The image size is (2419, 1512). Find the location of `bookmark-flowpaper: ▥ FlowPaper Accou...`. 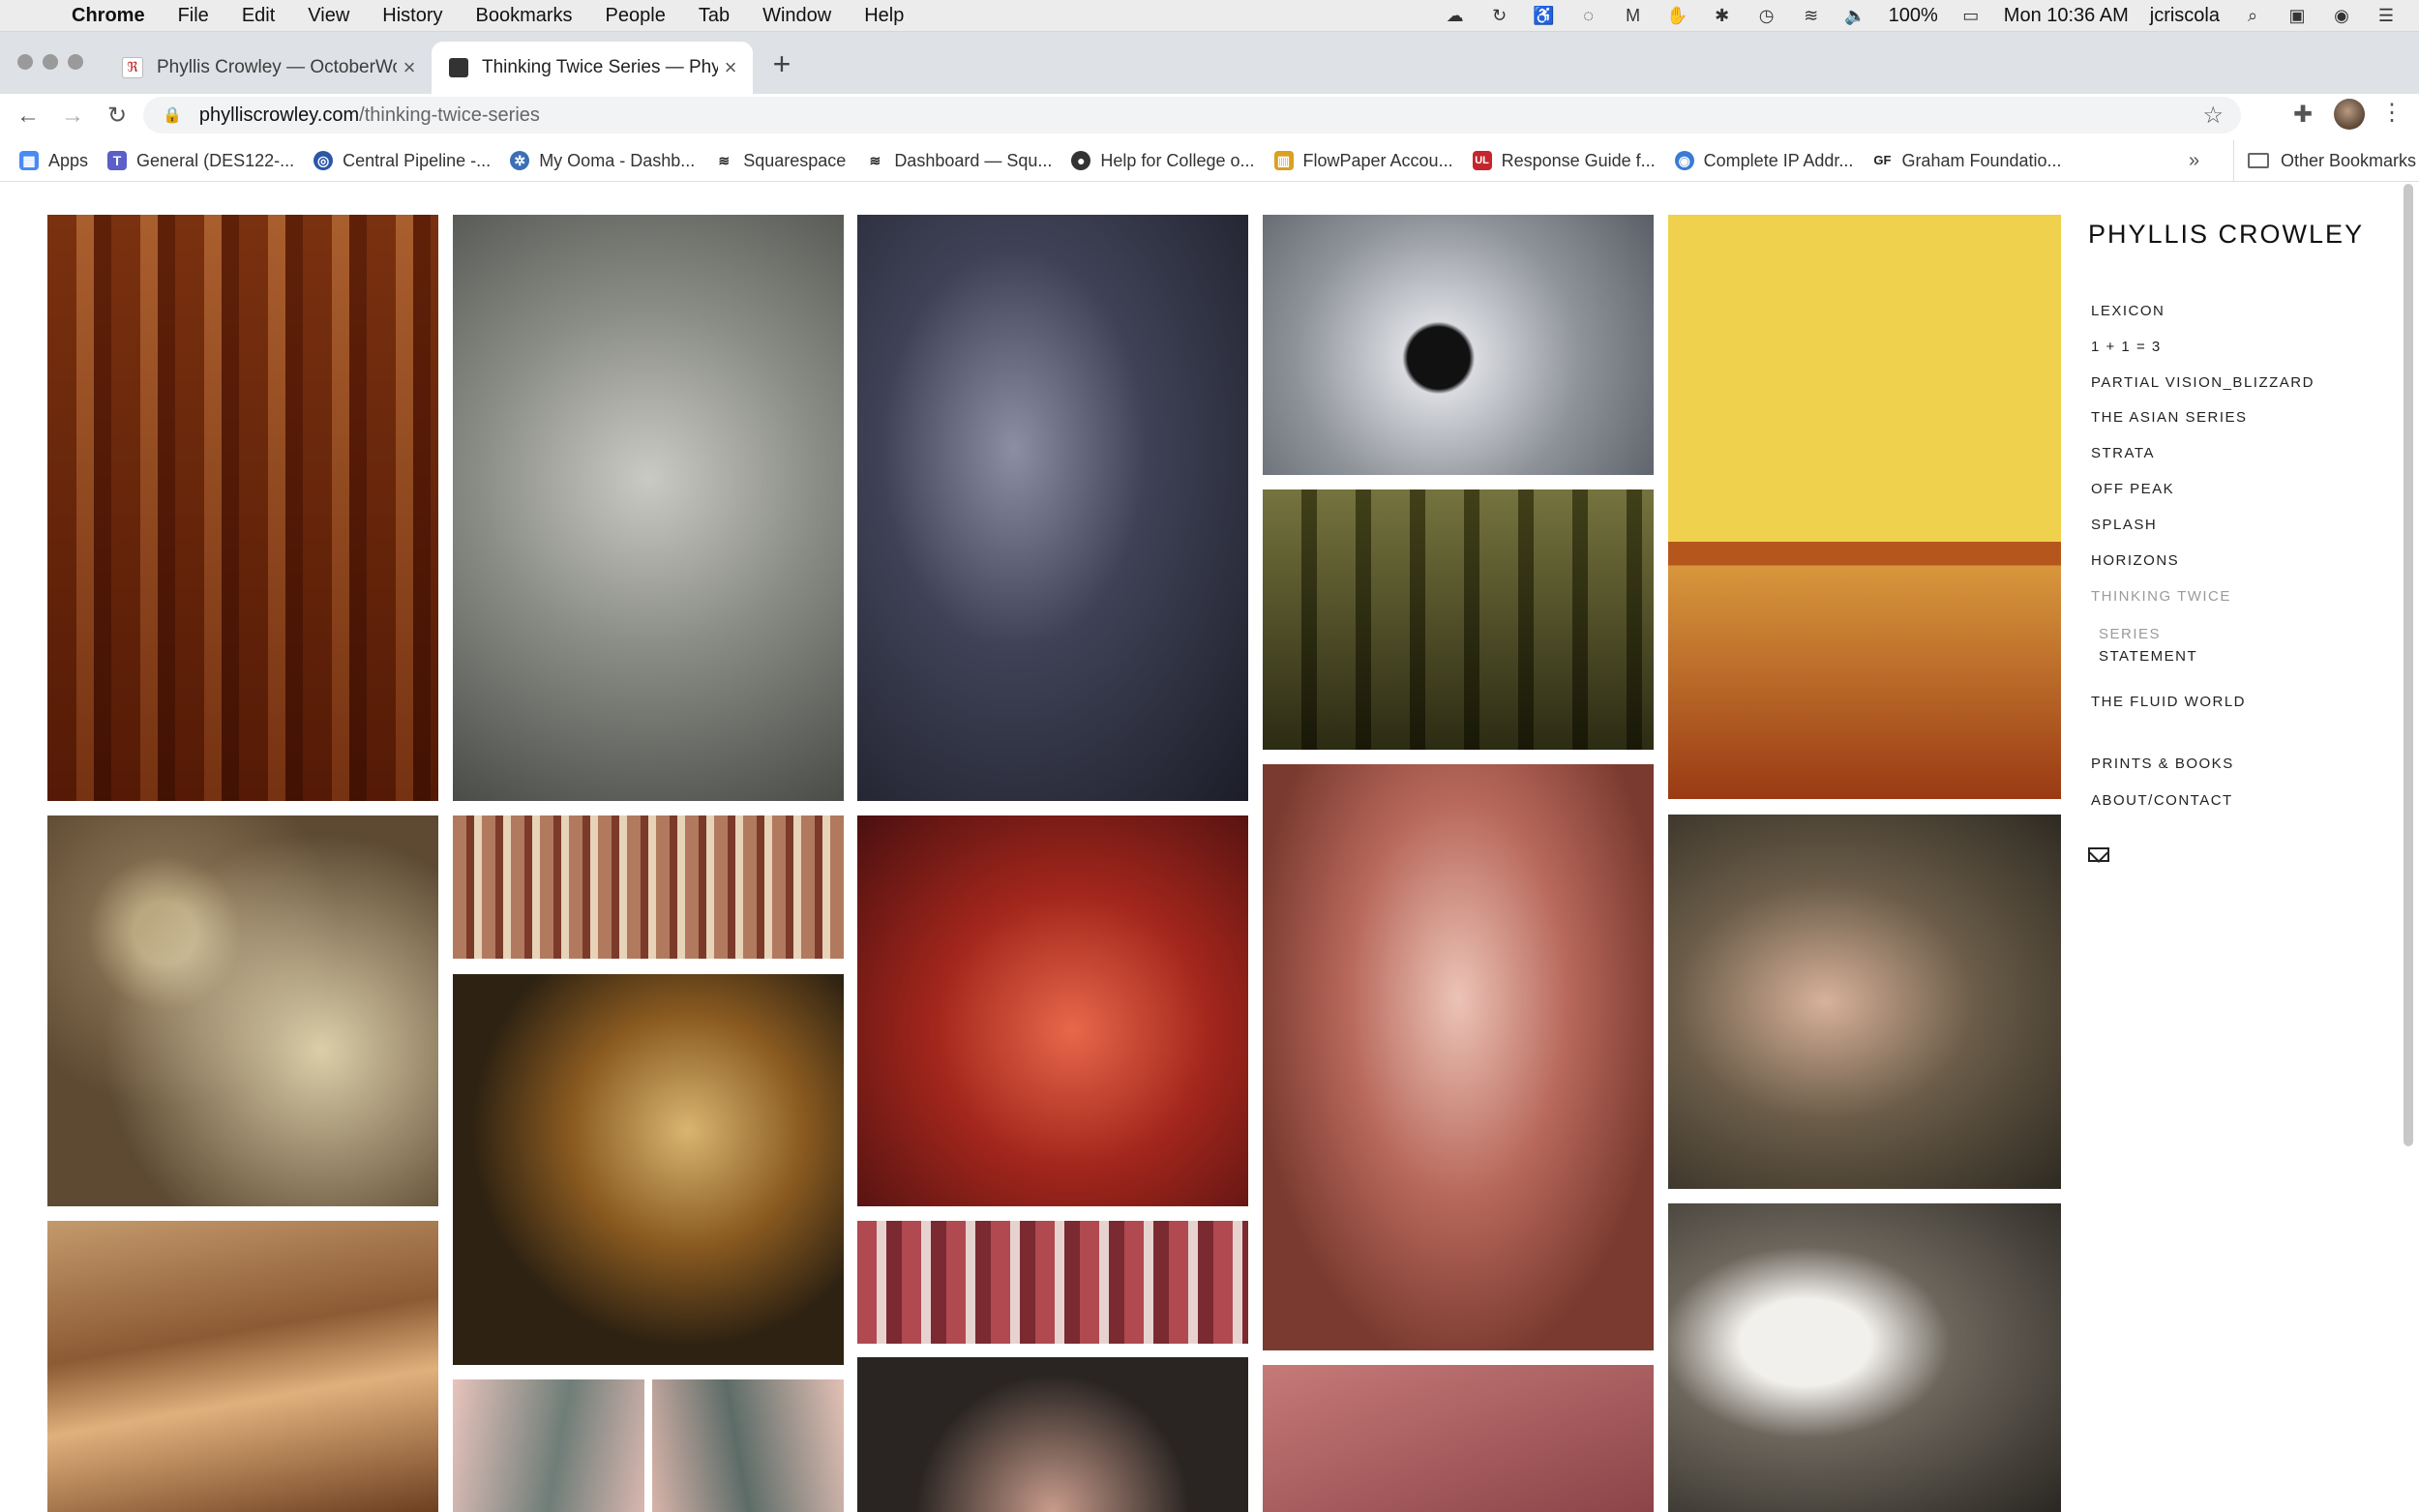

bookmark-flowpaper: ▥ FlowPaper Accou... is located at coordinates (1363, 161).